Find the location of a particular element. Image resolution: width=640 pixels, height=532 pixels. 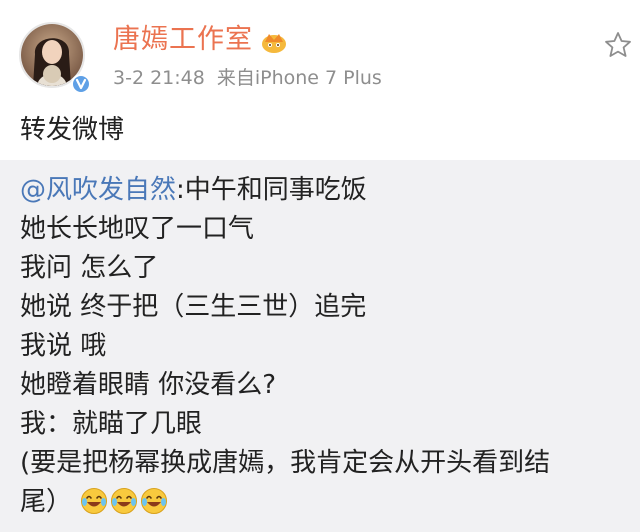

verified-badge-icon is located at coordinates (81, 84).